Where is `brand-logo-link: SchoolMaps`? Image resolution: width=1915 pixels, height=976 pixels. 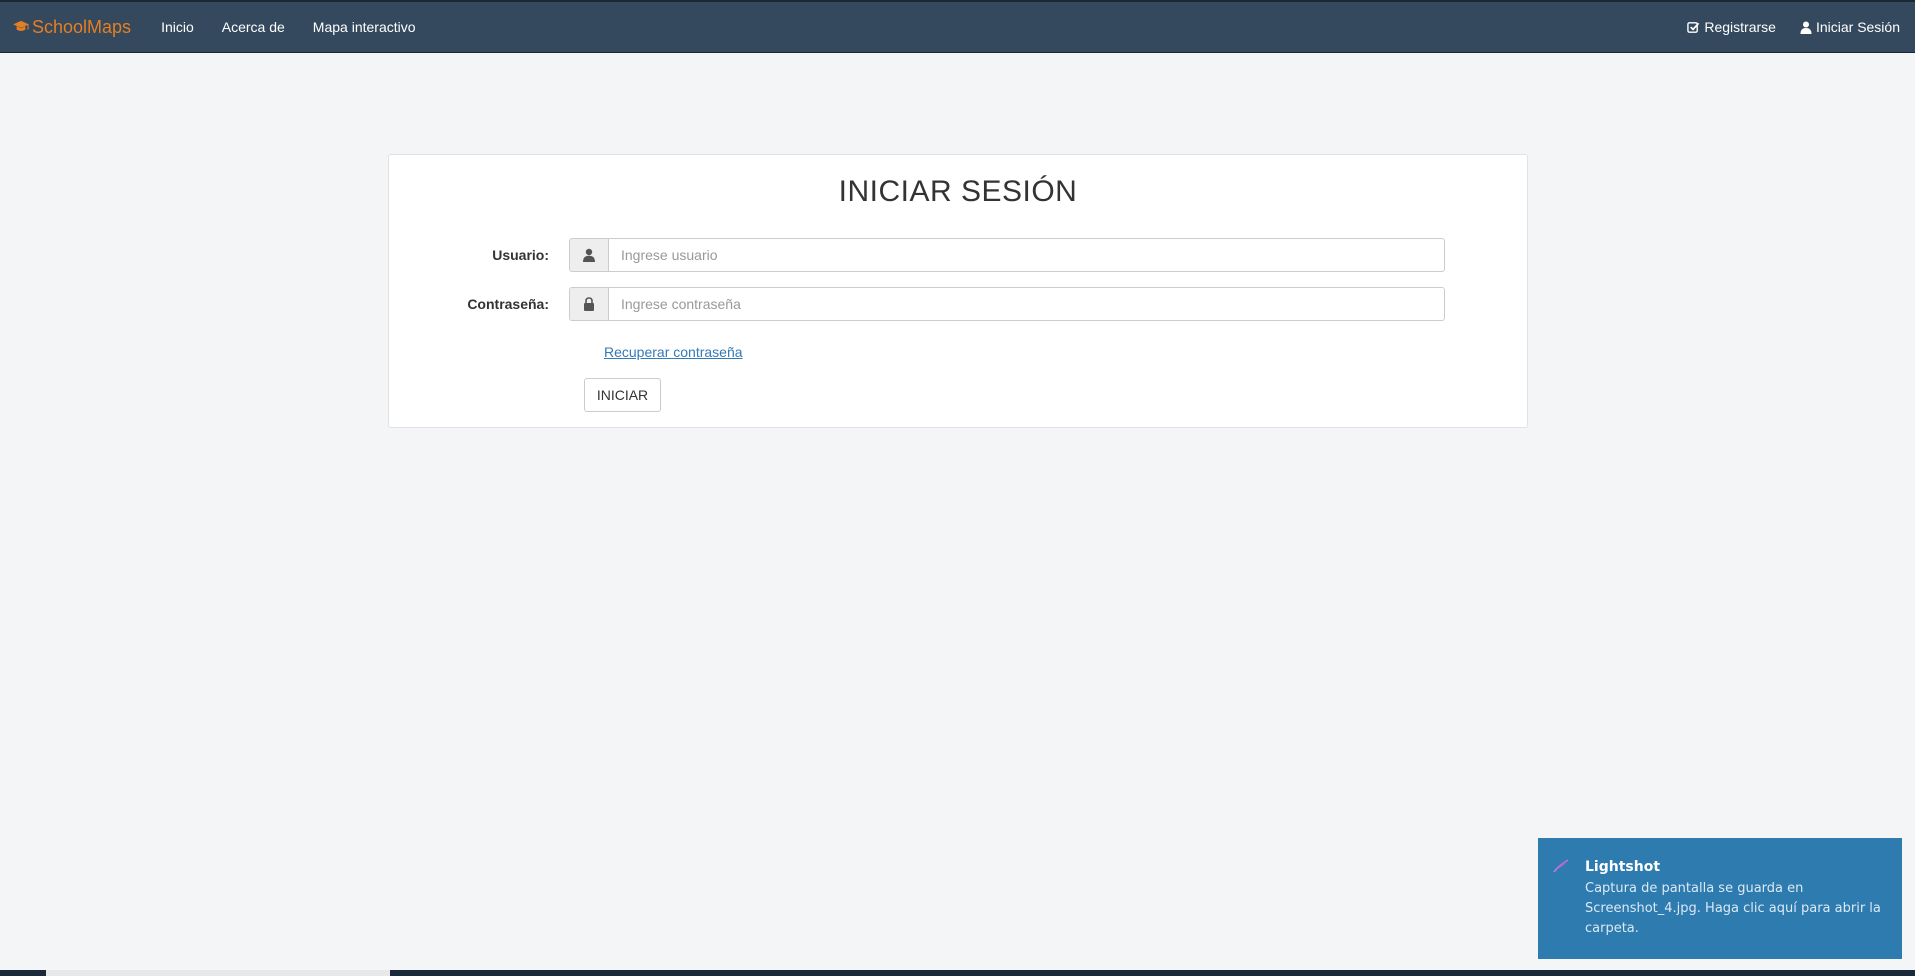
brand-logo-link: SchoolMaps is located at coordinates (65, 27).